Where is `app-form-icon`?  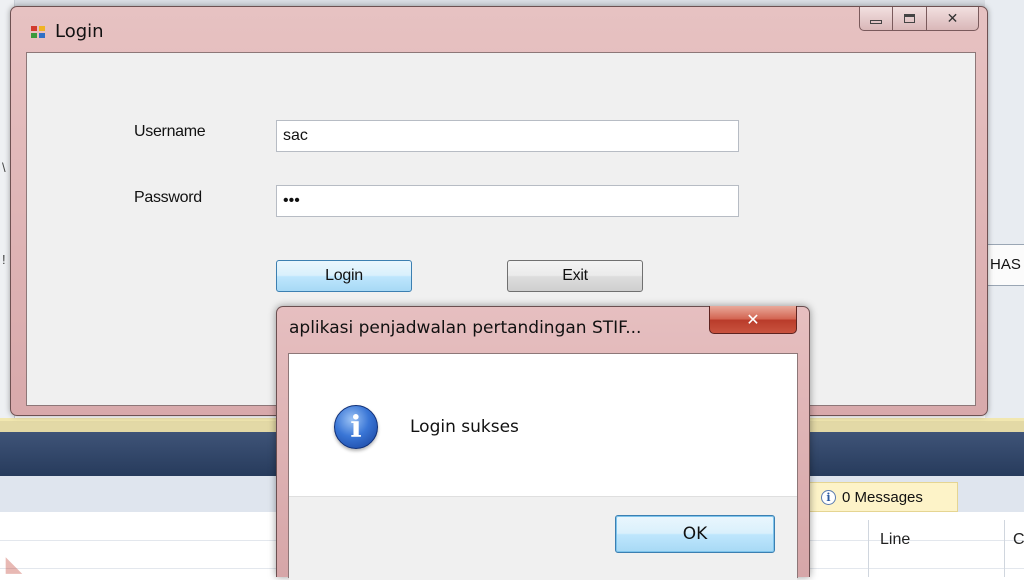
app-form-icon is located at coordinates (38, 32).